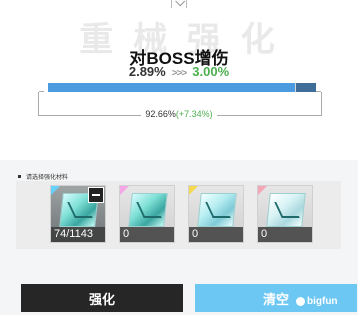 The image size is (358, 315). I want to click on enhance-button: 强化, so click(102, 298).